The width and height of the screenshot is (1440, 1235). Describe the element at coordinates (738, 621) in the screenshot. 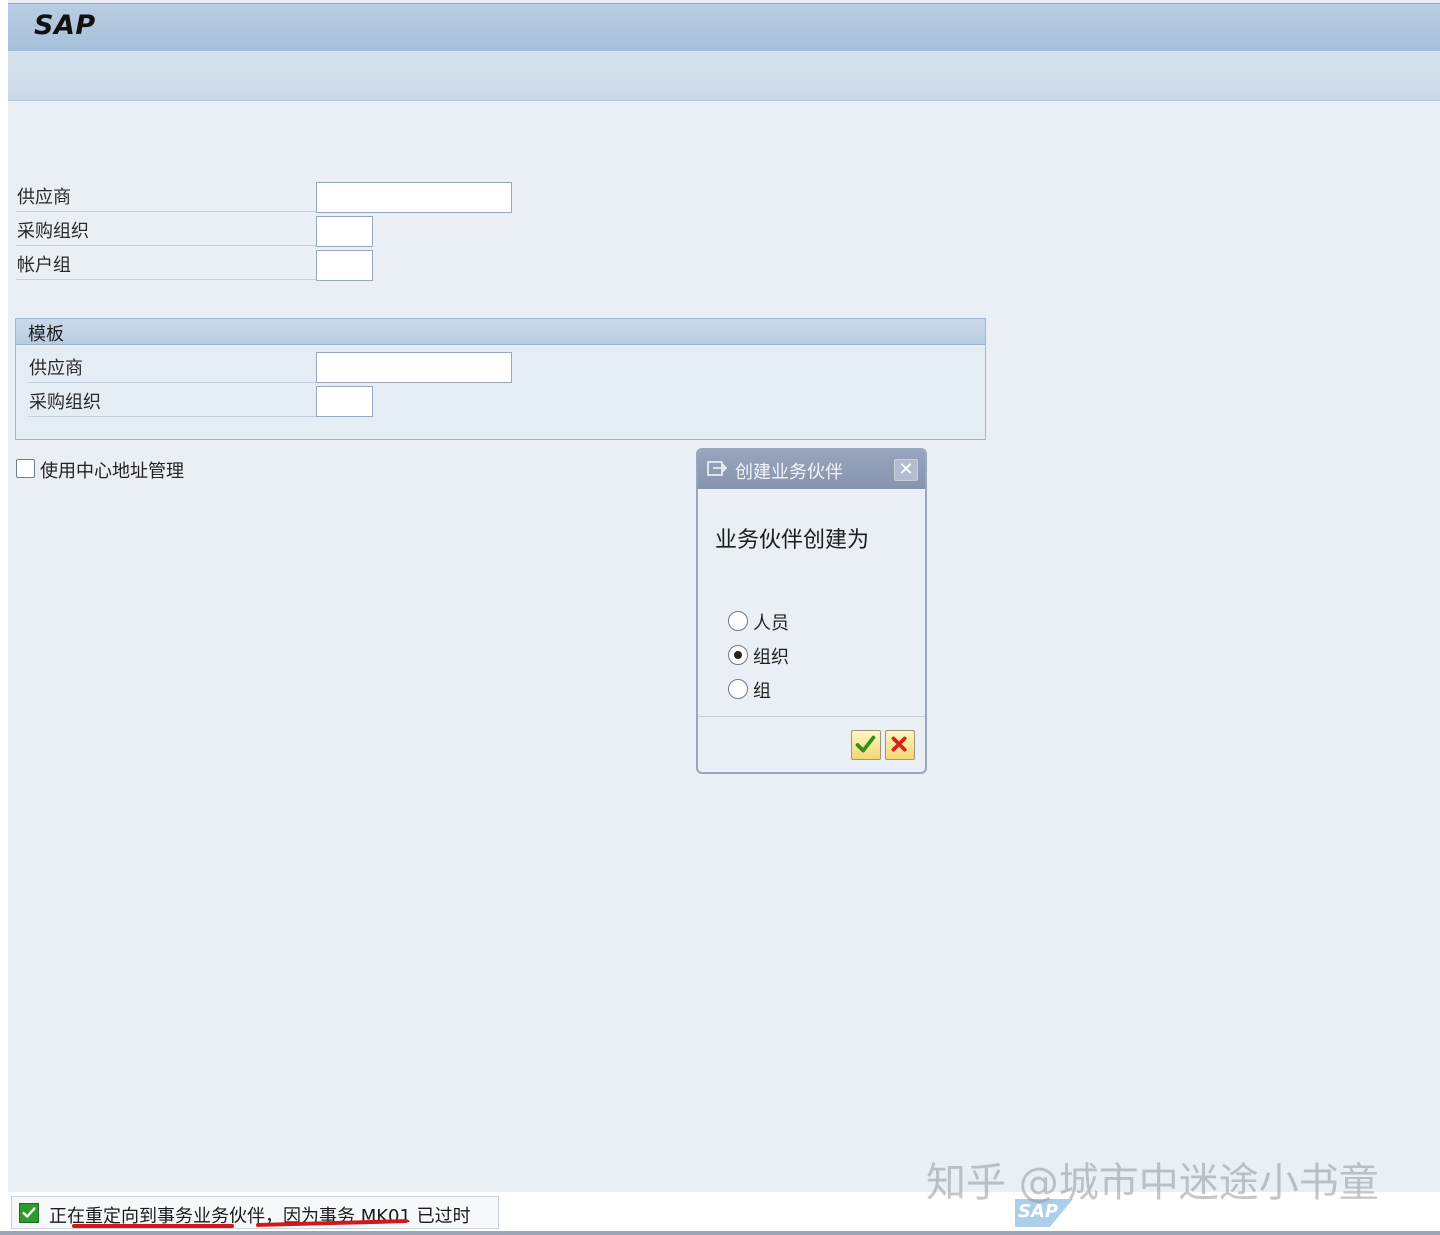

I see `radio-person` at that location.